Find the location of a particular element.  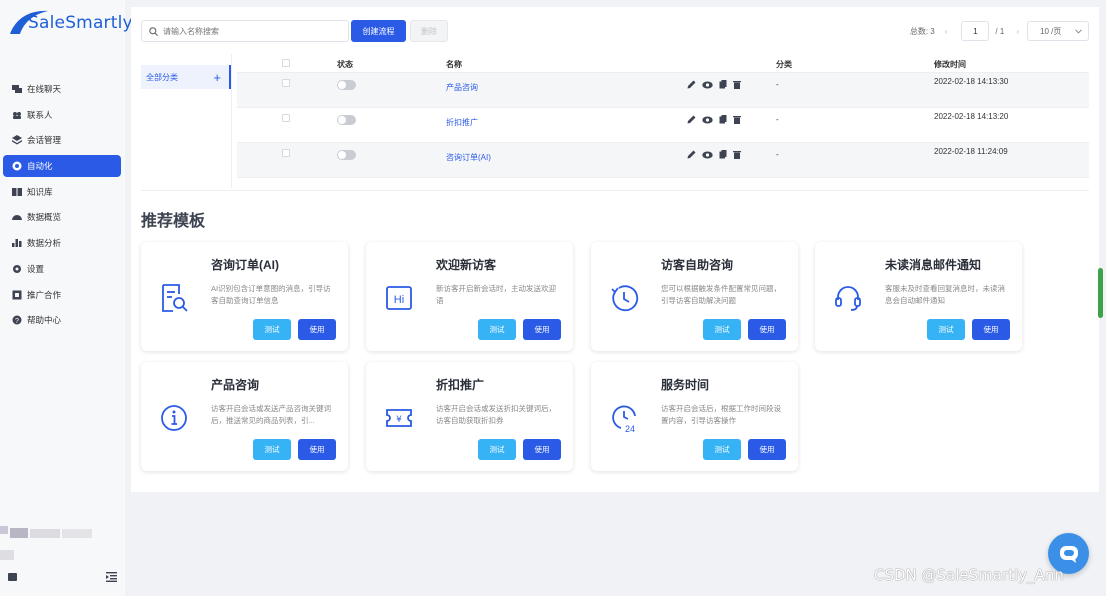

flow-name-link: 产品咨询 is located at coordinates (462, 87).